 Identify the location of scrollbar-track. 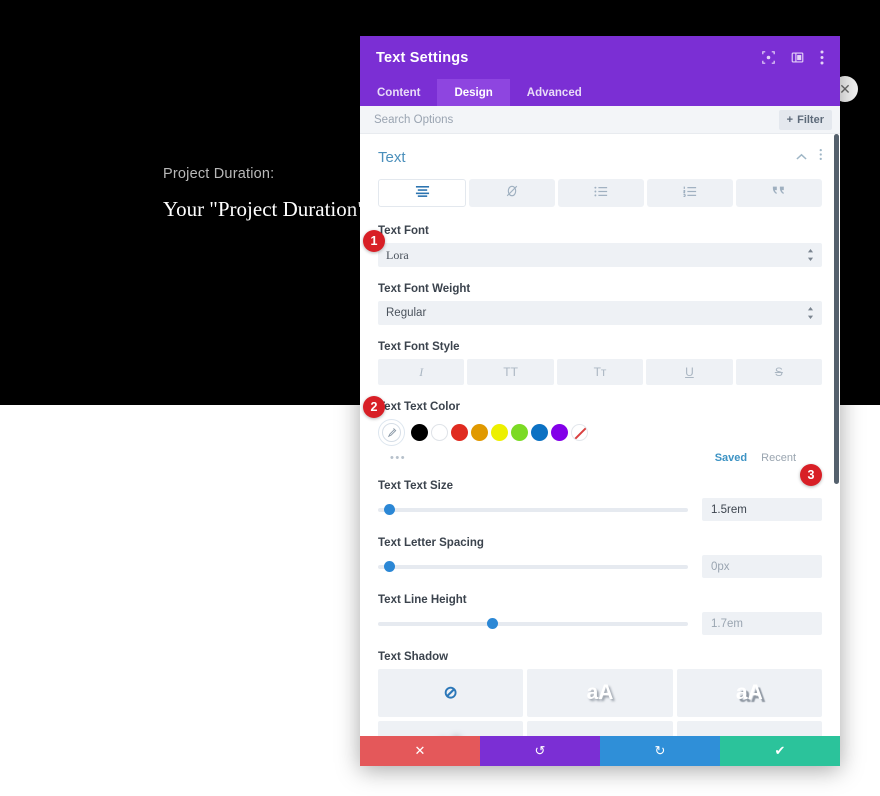
(836, 435).